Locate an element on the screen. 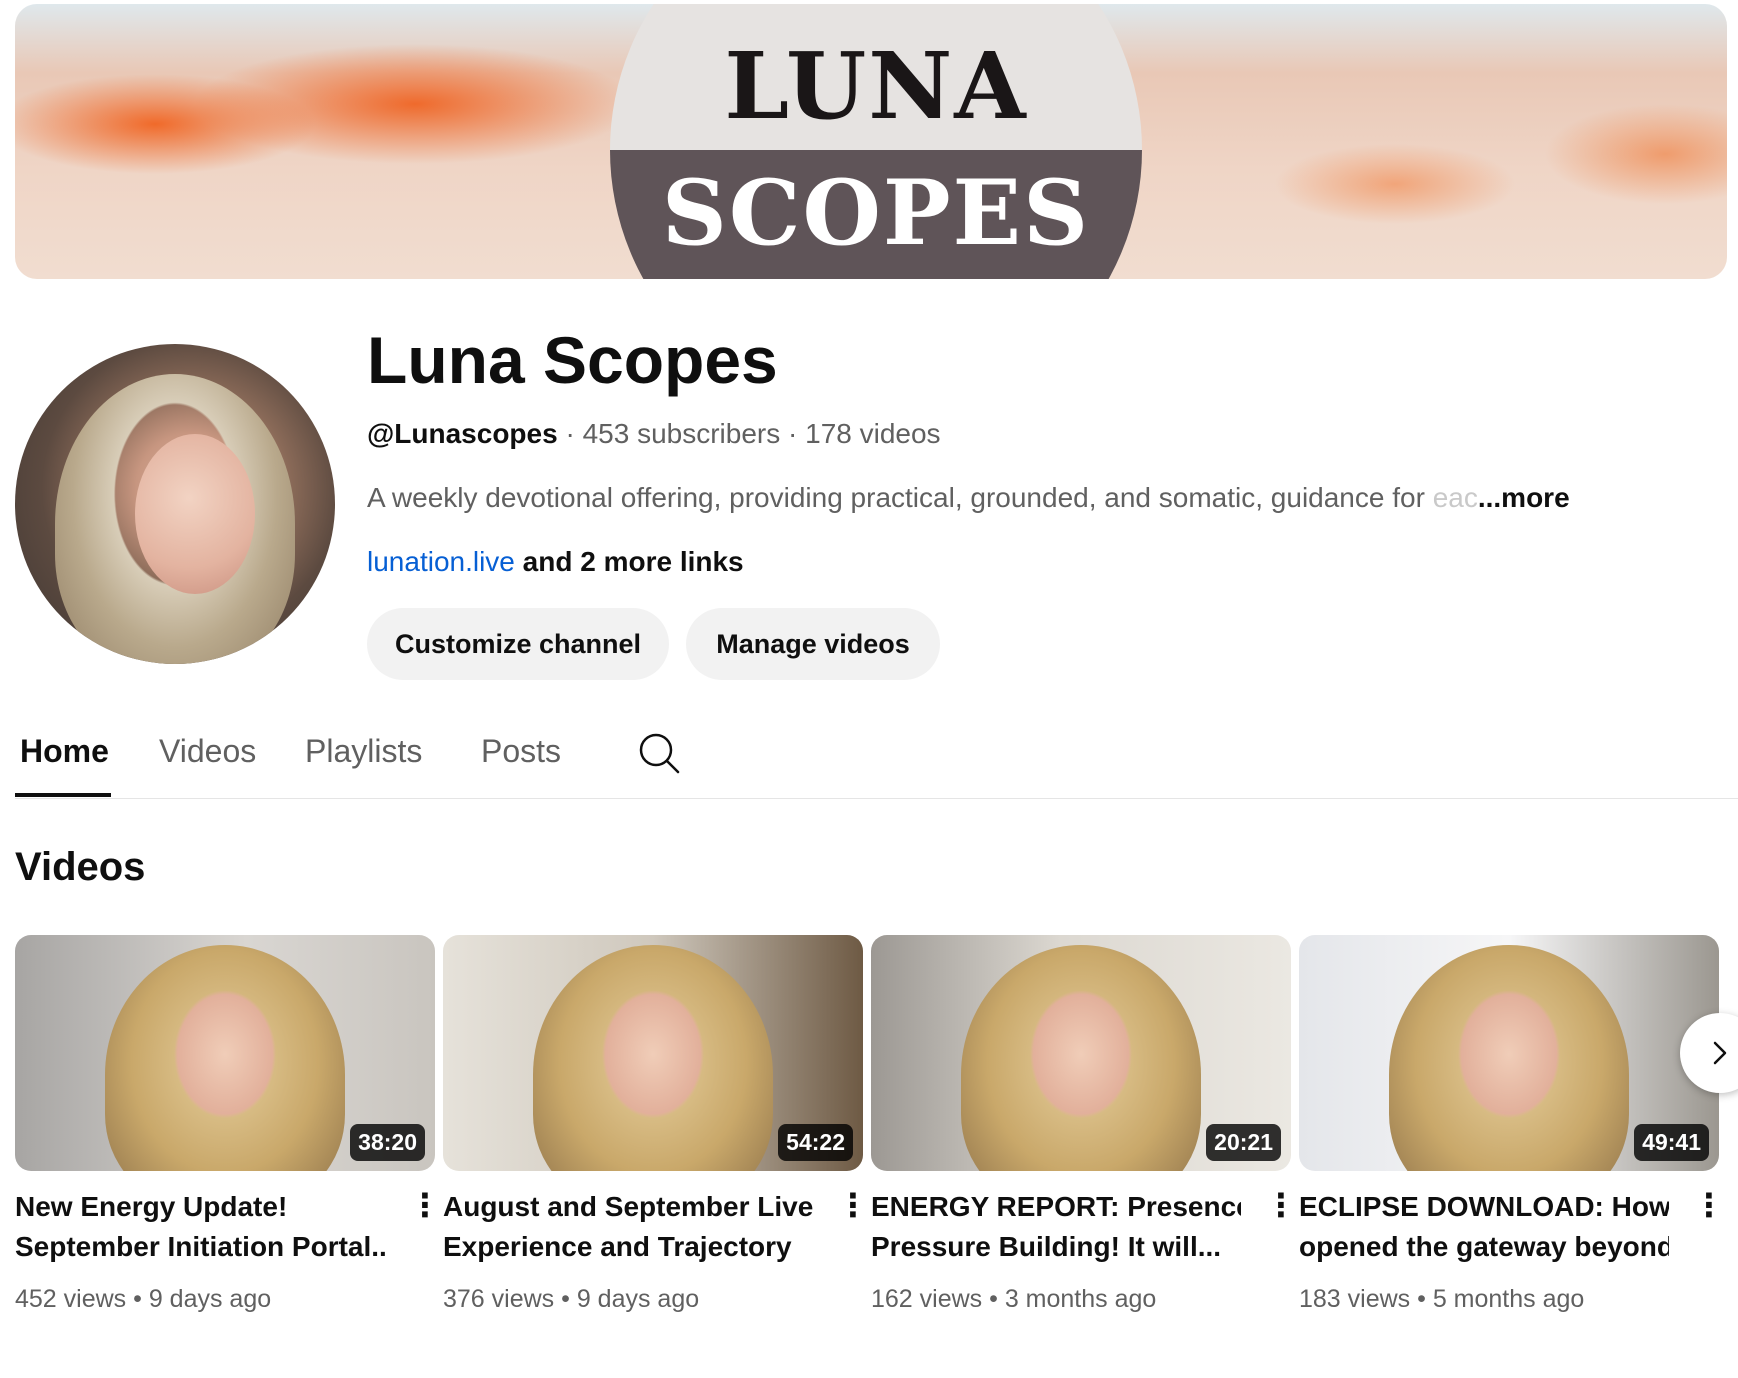  video-title-line1: New Energy Update! is located at coordinates (151, 1206).